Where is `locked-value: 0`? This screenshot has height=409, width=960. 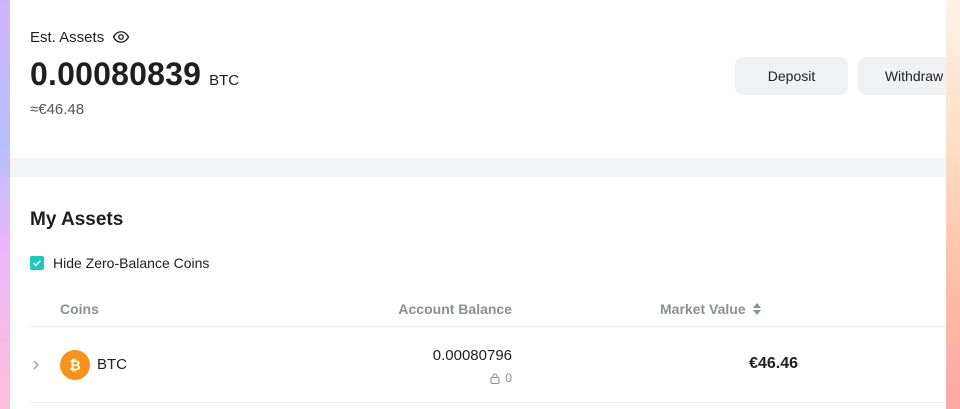 locked-value: 0 is located at coordinates (508, 378).